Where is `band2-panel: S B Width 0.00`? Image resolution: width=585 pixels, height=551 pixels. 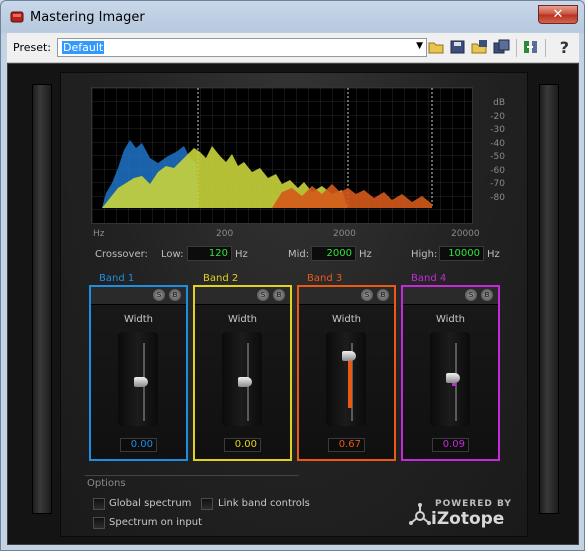
band2-panel: S B Width 0.00 is located at coordinates (242, 373).